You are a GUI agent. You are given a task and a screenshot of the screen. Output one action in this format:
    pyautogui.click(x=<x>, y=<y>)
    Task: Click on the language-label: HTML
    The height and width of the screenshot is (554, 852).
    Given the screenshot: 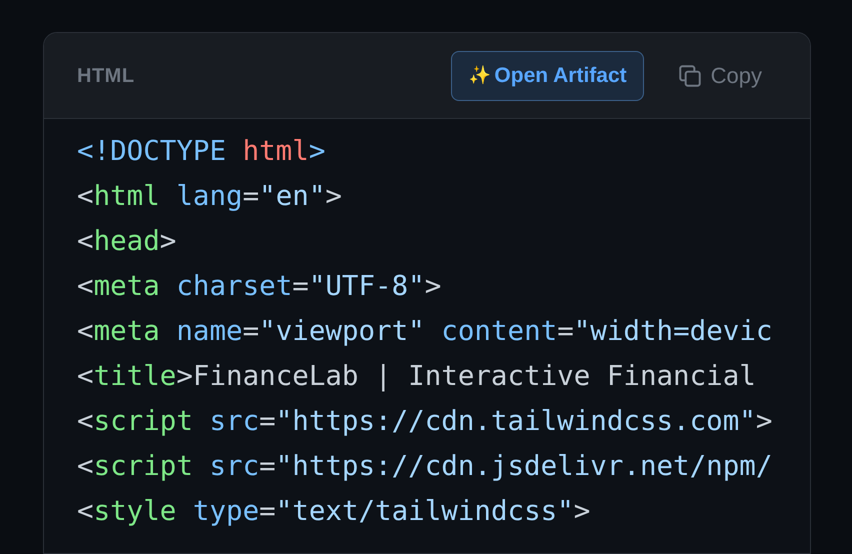 What is the action you would take?
    pyautogui.click(x=106, y=76)
    